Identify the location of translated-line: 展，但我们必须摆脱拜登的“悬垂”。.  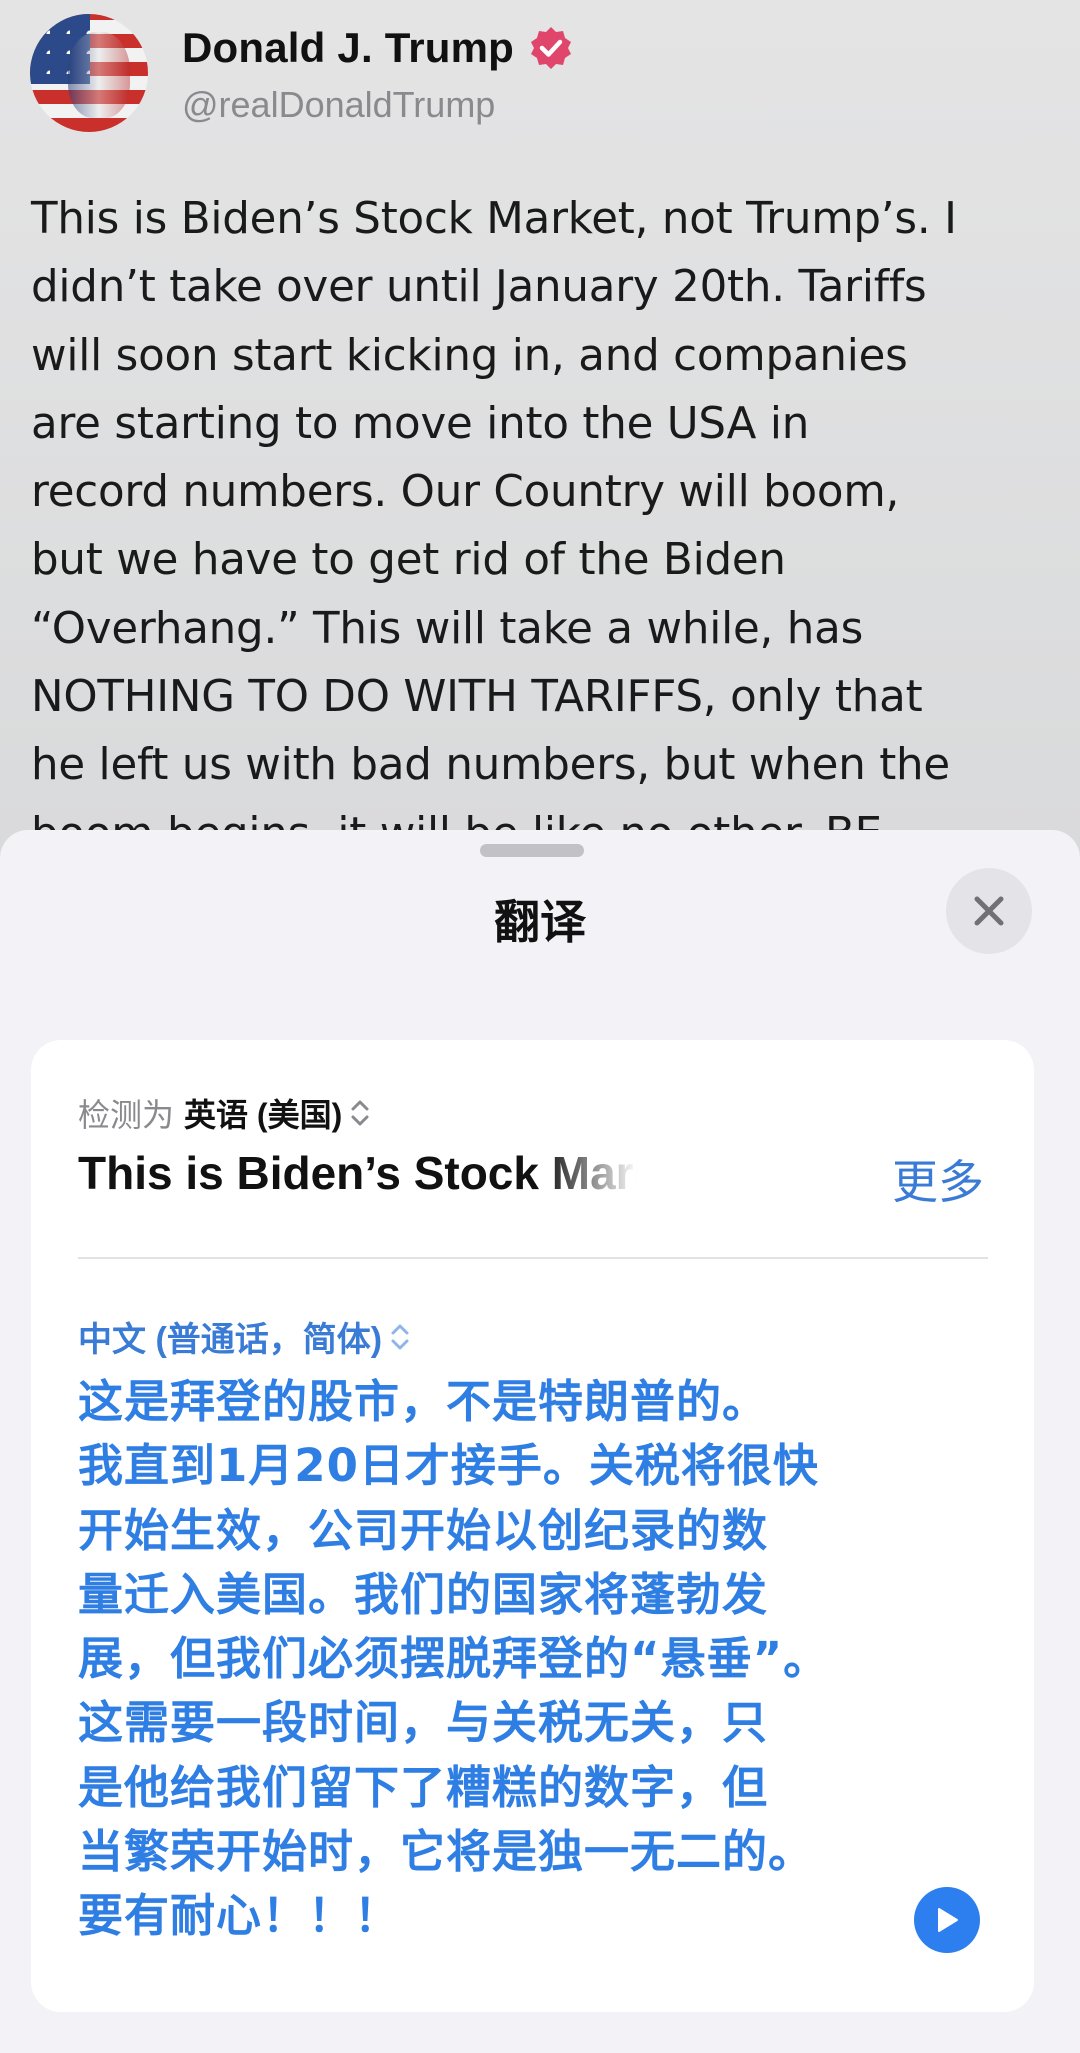
(454, 1659).